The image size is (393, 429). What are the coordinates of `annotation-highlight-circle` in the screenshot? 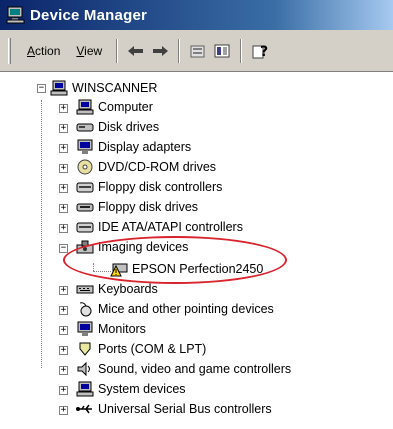 It's located at (175, 260).